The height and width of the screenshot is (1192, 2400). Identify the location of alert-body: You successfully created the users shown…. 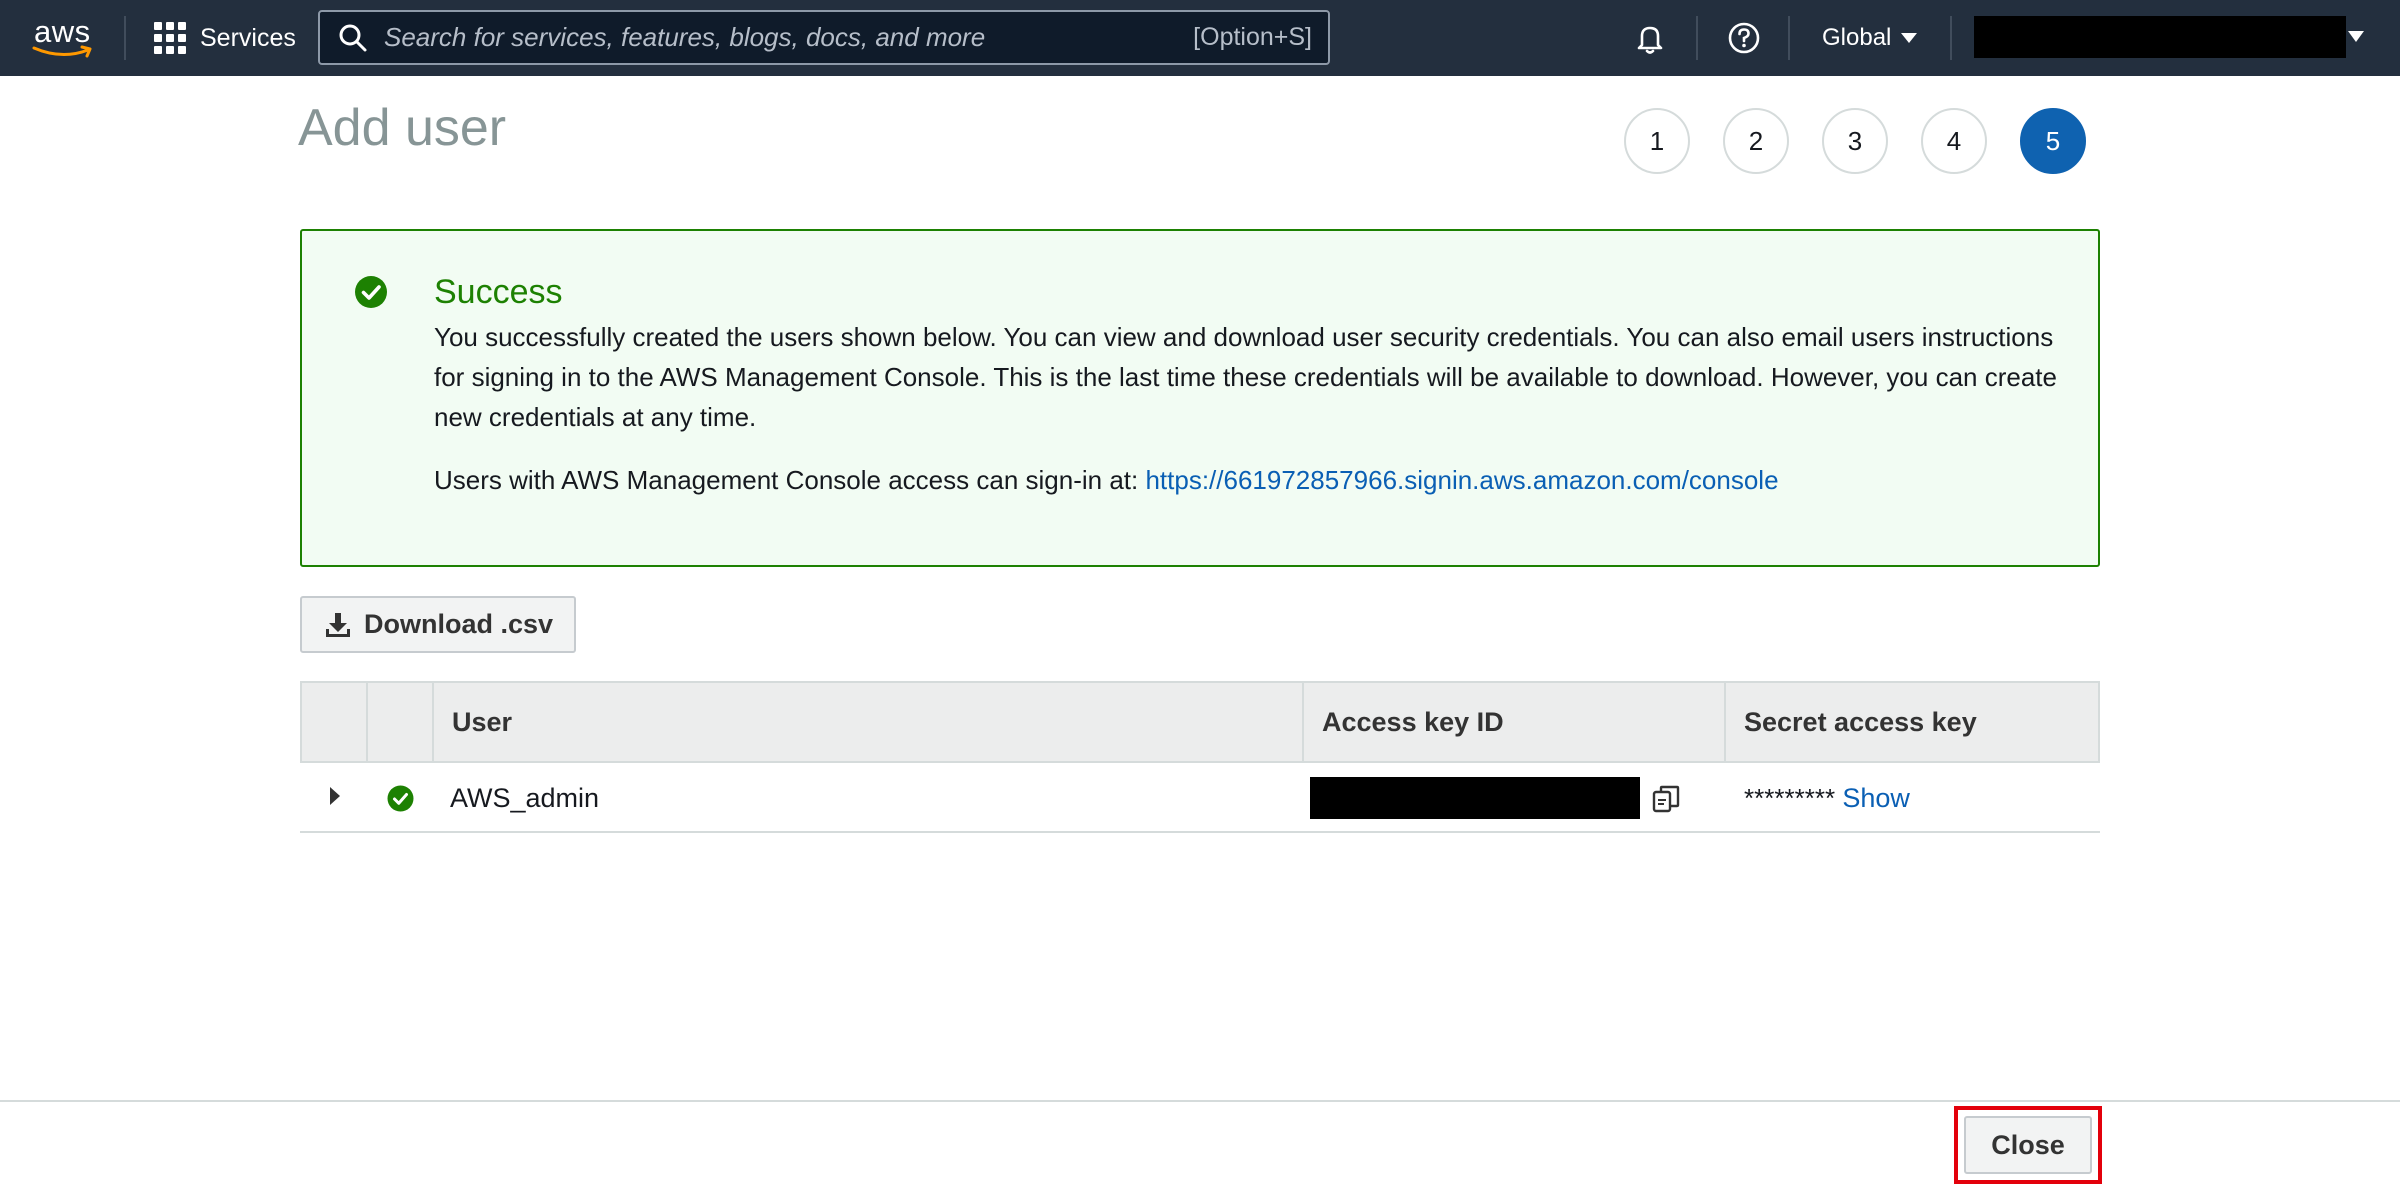
(1245, 377).